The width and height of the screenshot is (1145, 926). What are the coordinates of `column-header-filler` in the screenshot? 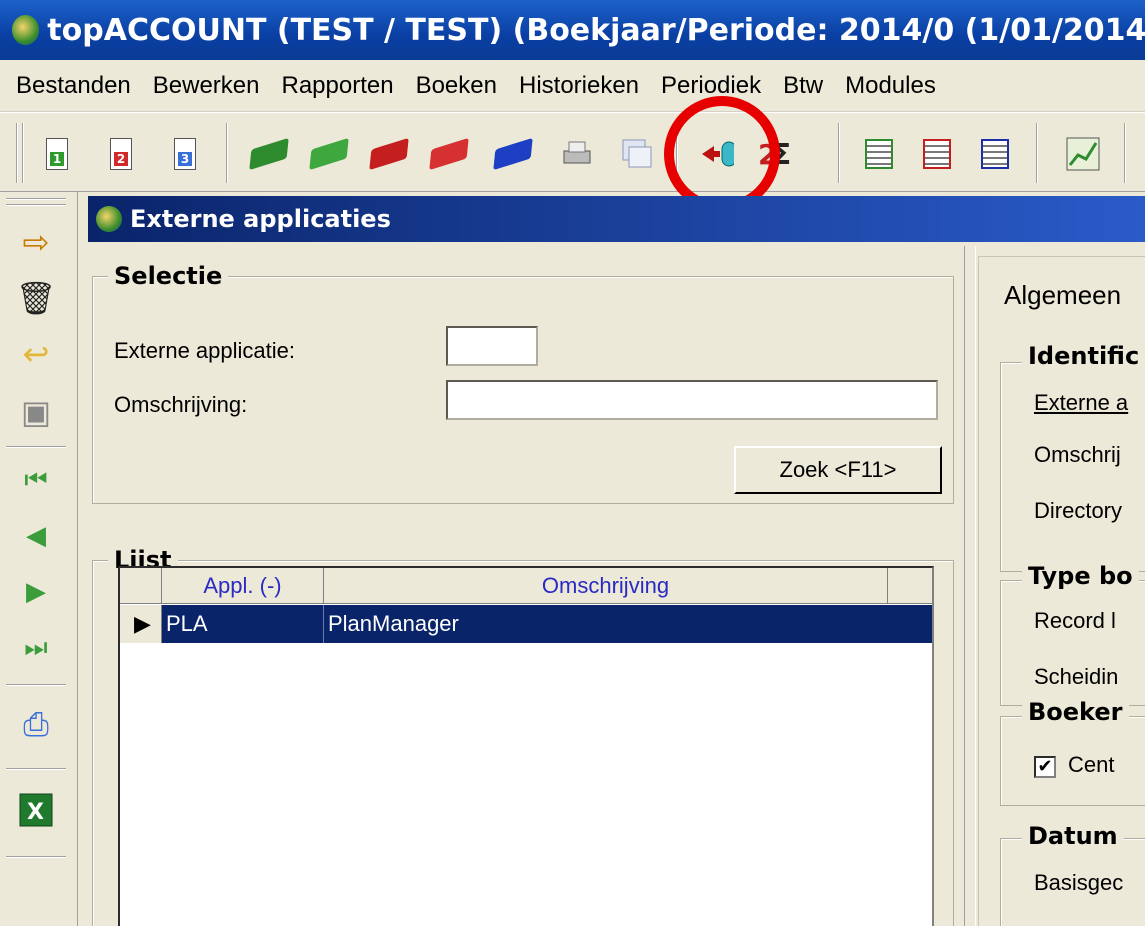 It's located at (910, 586).